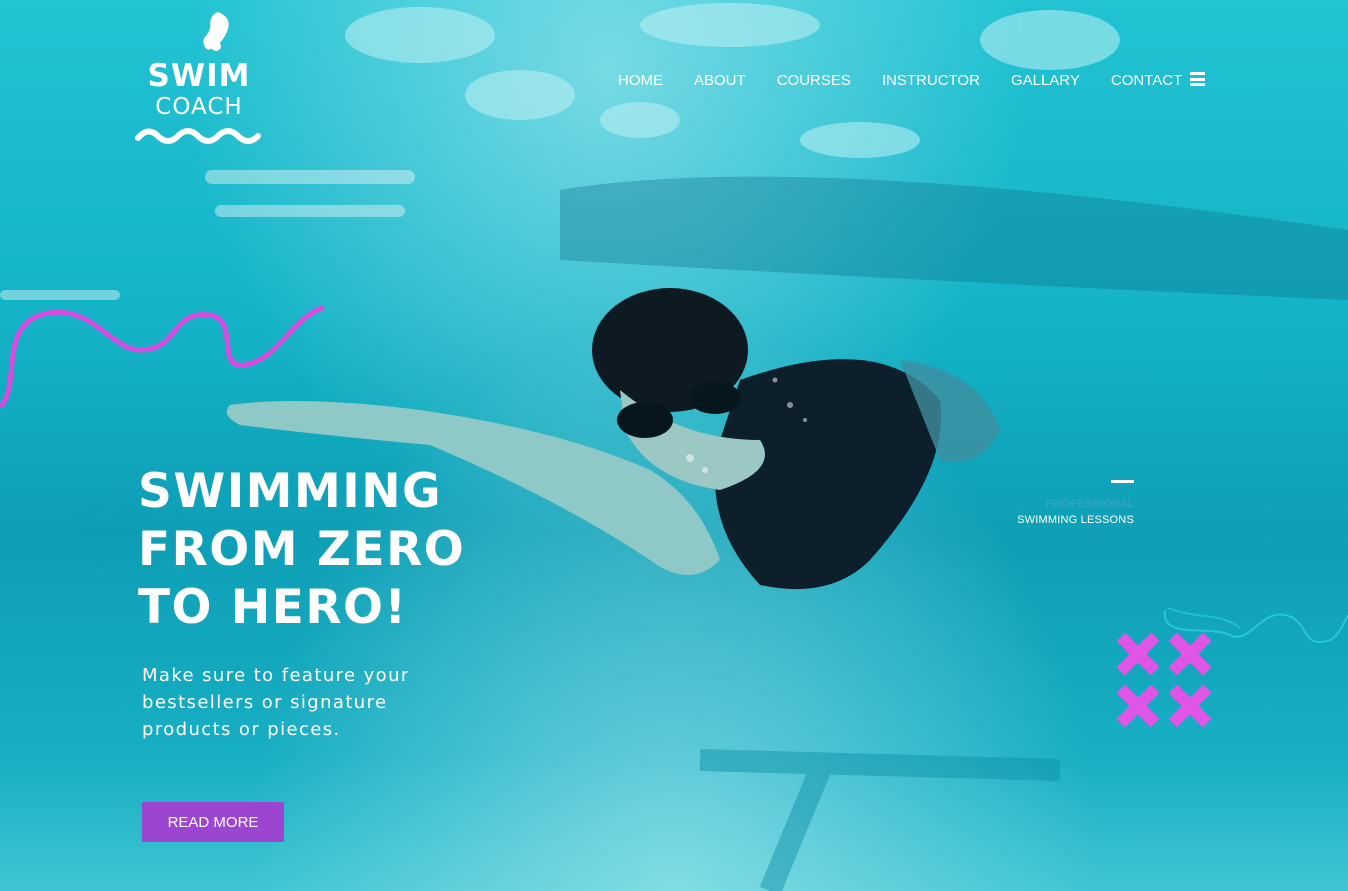  Describe the element at coordinates (1197, 79) in the screenshot. I see `hamburger-menu-icon` at that location.